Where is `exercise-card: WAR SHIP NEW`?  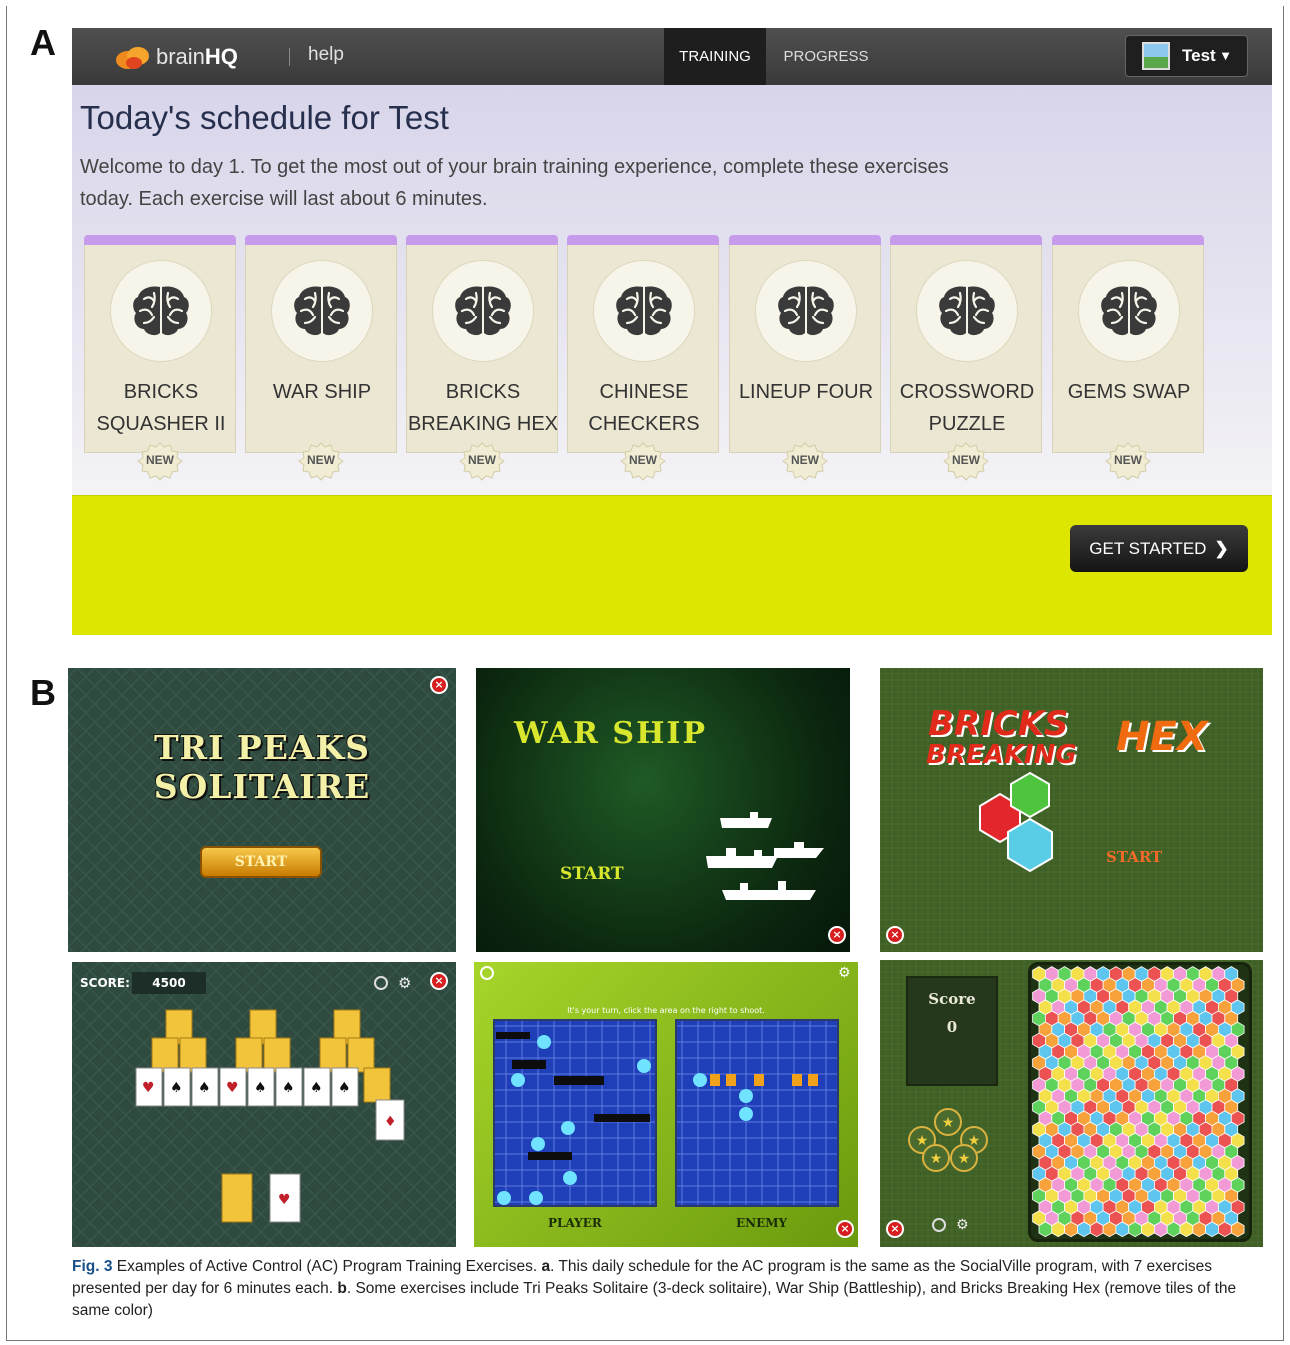
exercise-card: WAR SHIP NEW is located at coordinates (321, 358).